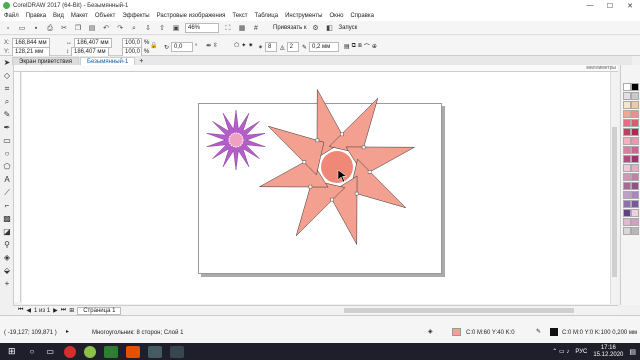 The width and height of the screenshot is (640, 360). I want to click on small-star-shape, so click(236, 140).